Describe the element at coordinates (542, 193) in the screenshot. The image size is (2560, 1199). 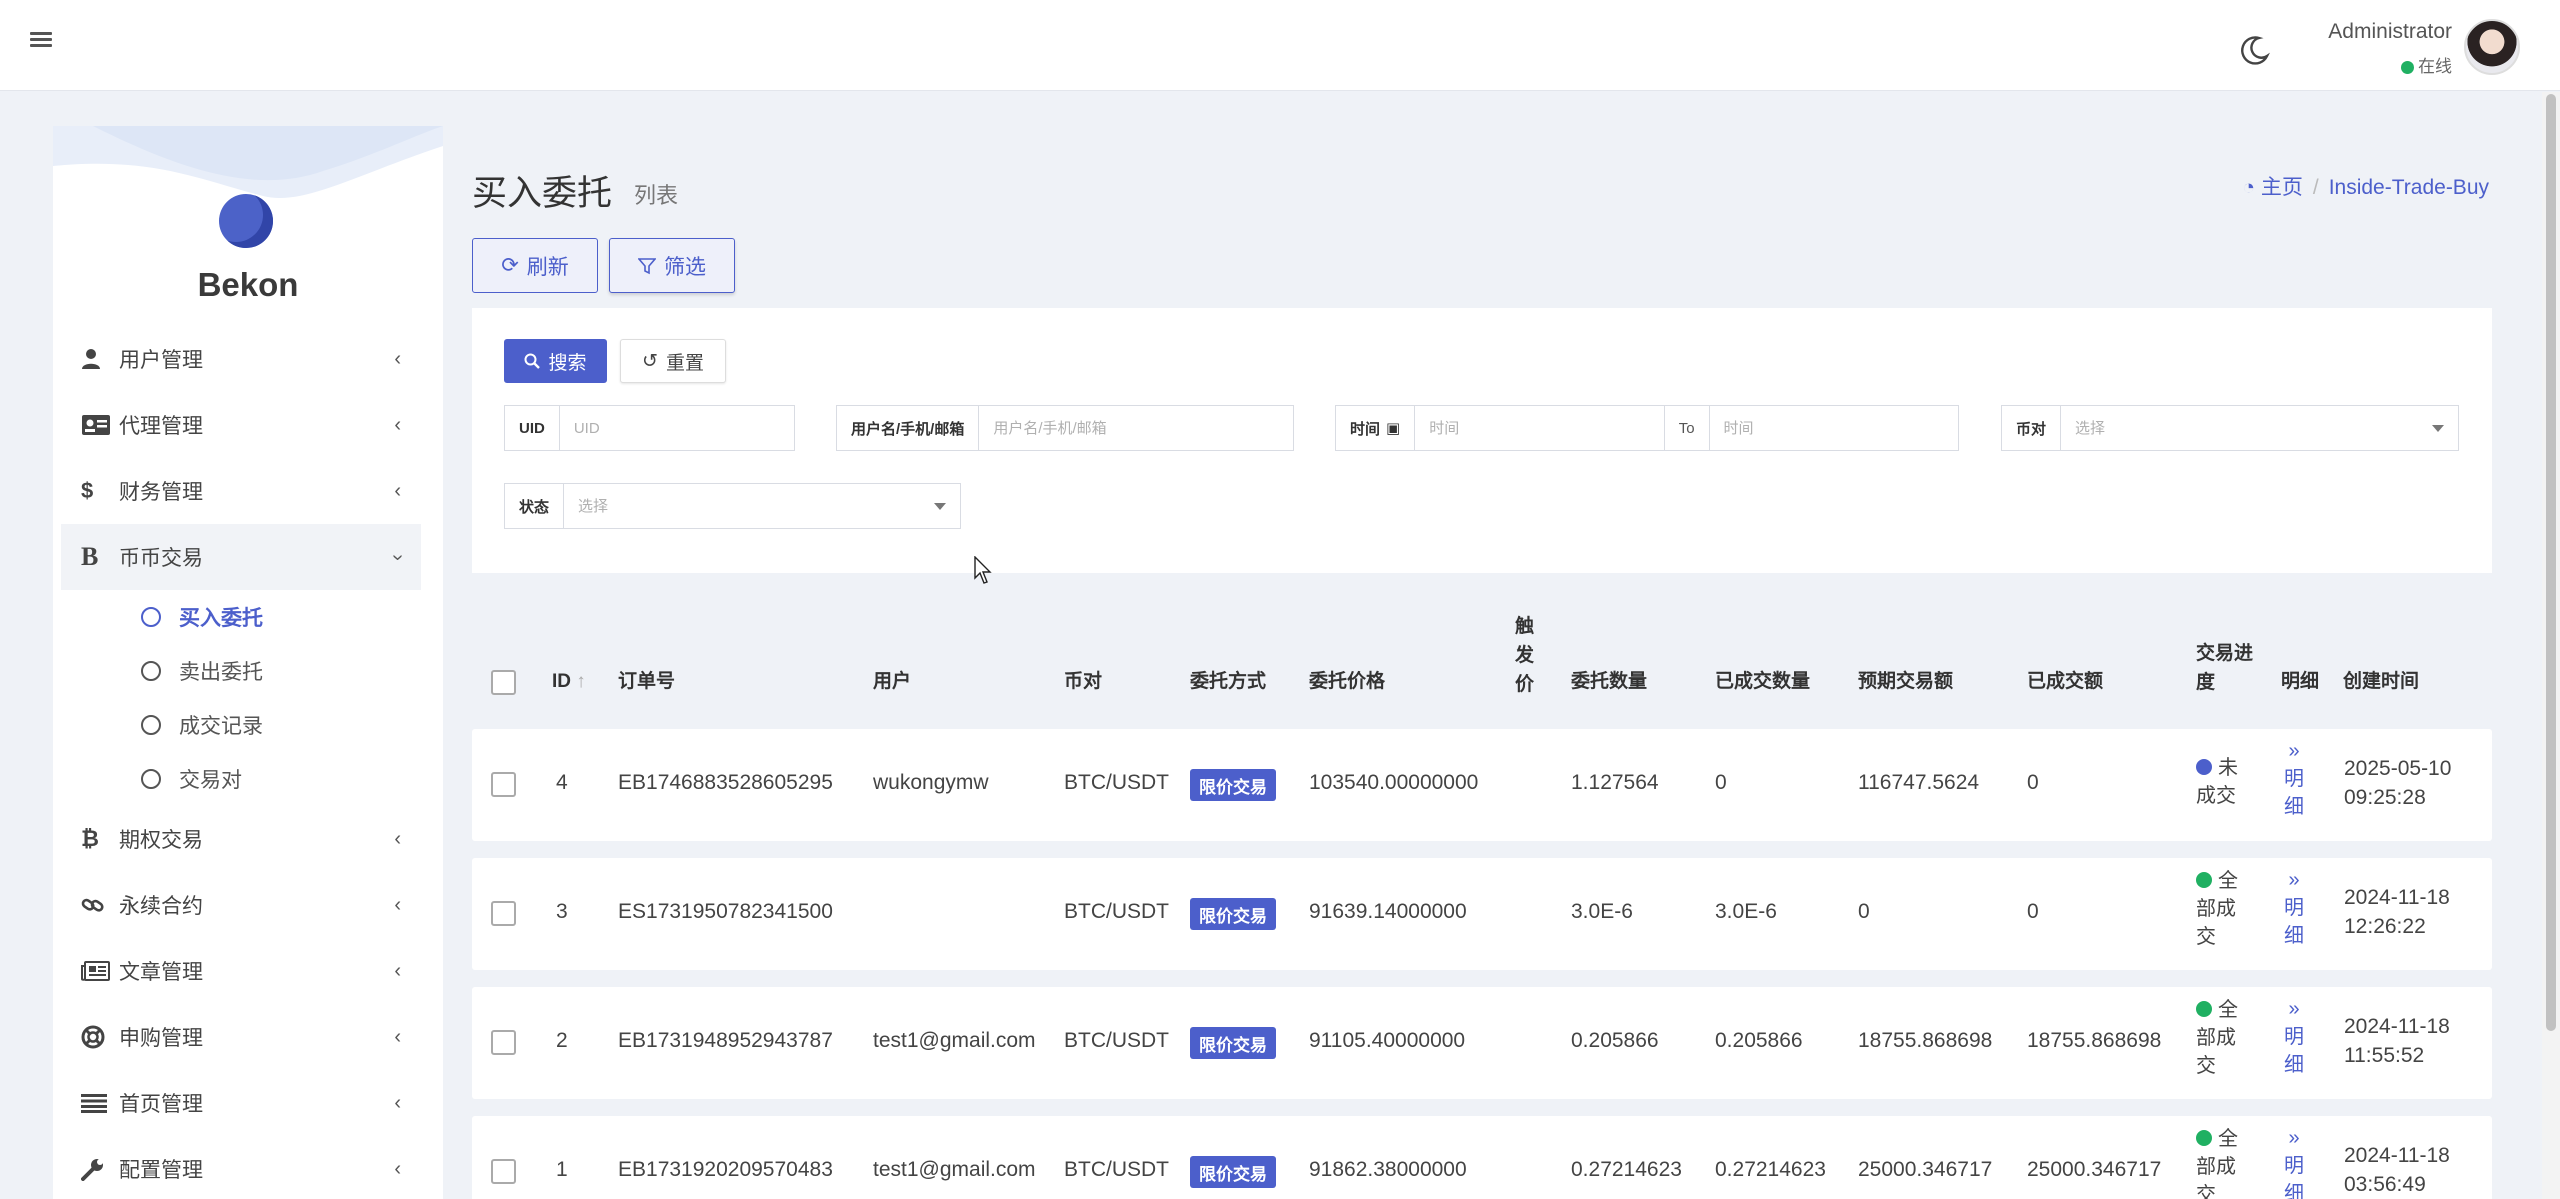
I see `page-title: 买入委托` at that location.